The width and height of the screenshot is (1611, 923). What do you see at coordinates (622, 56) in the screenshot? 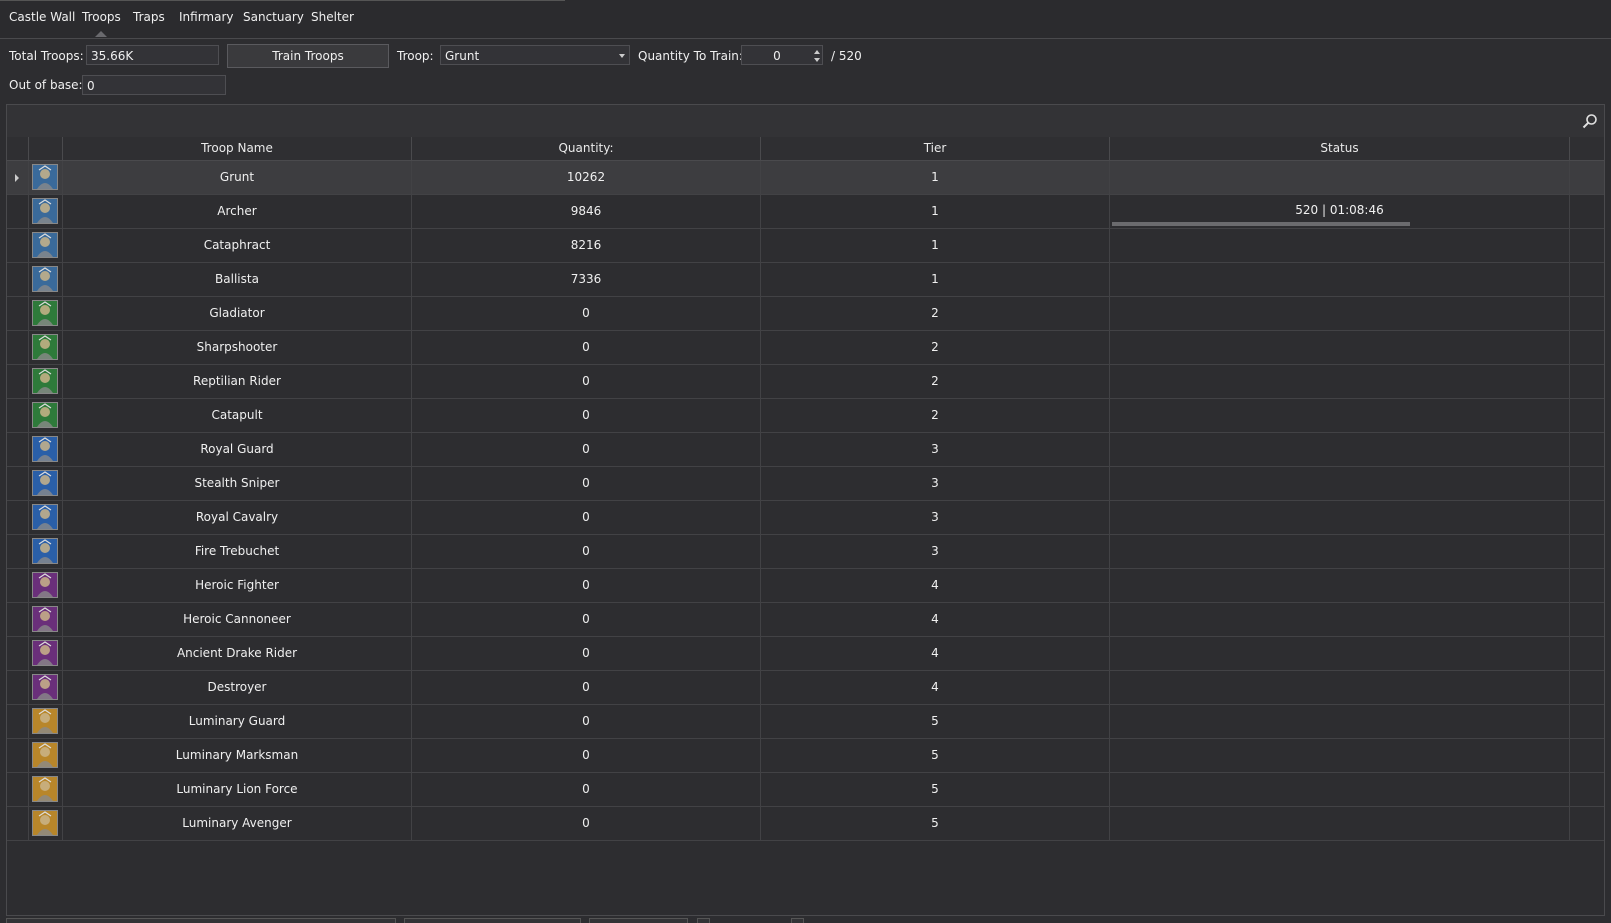
I see `chevron-down-icon` at bounding box center [622, 56].